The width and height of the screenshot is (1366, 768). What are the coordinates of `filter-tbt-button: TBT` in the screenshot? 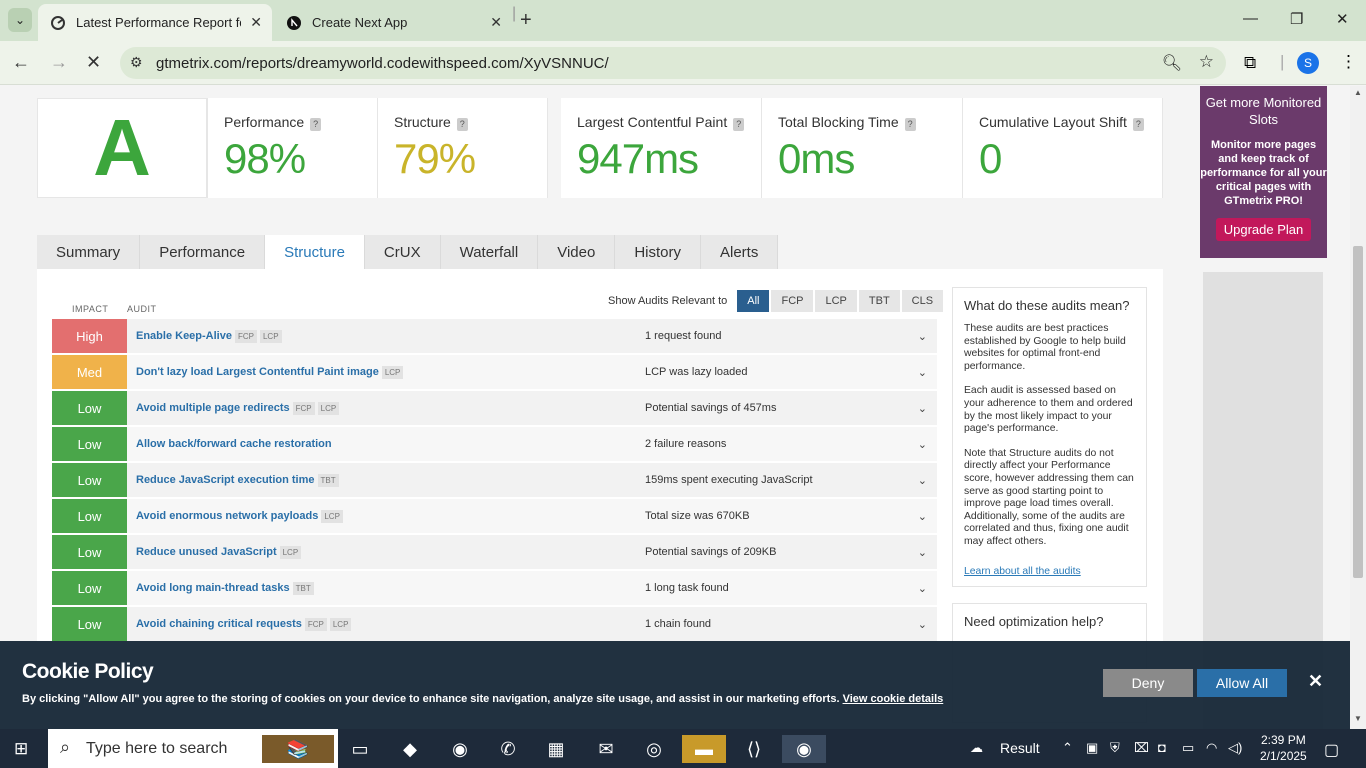 It's located at (879, 301).